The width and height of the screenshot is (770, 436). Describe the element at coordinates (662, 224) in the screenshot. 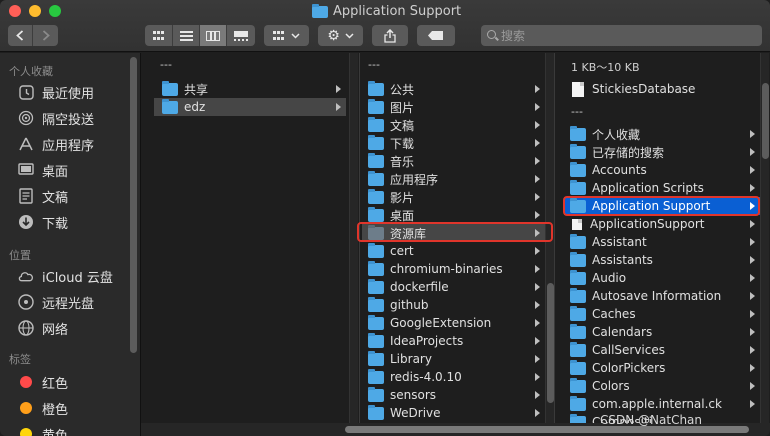

I see `list-item: ApplicationSupport` at that location.